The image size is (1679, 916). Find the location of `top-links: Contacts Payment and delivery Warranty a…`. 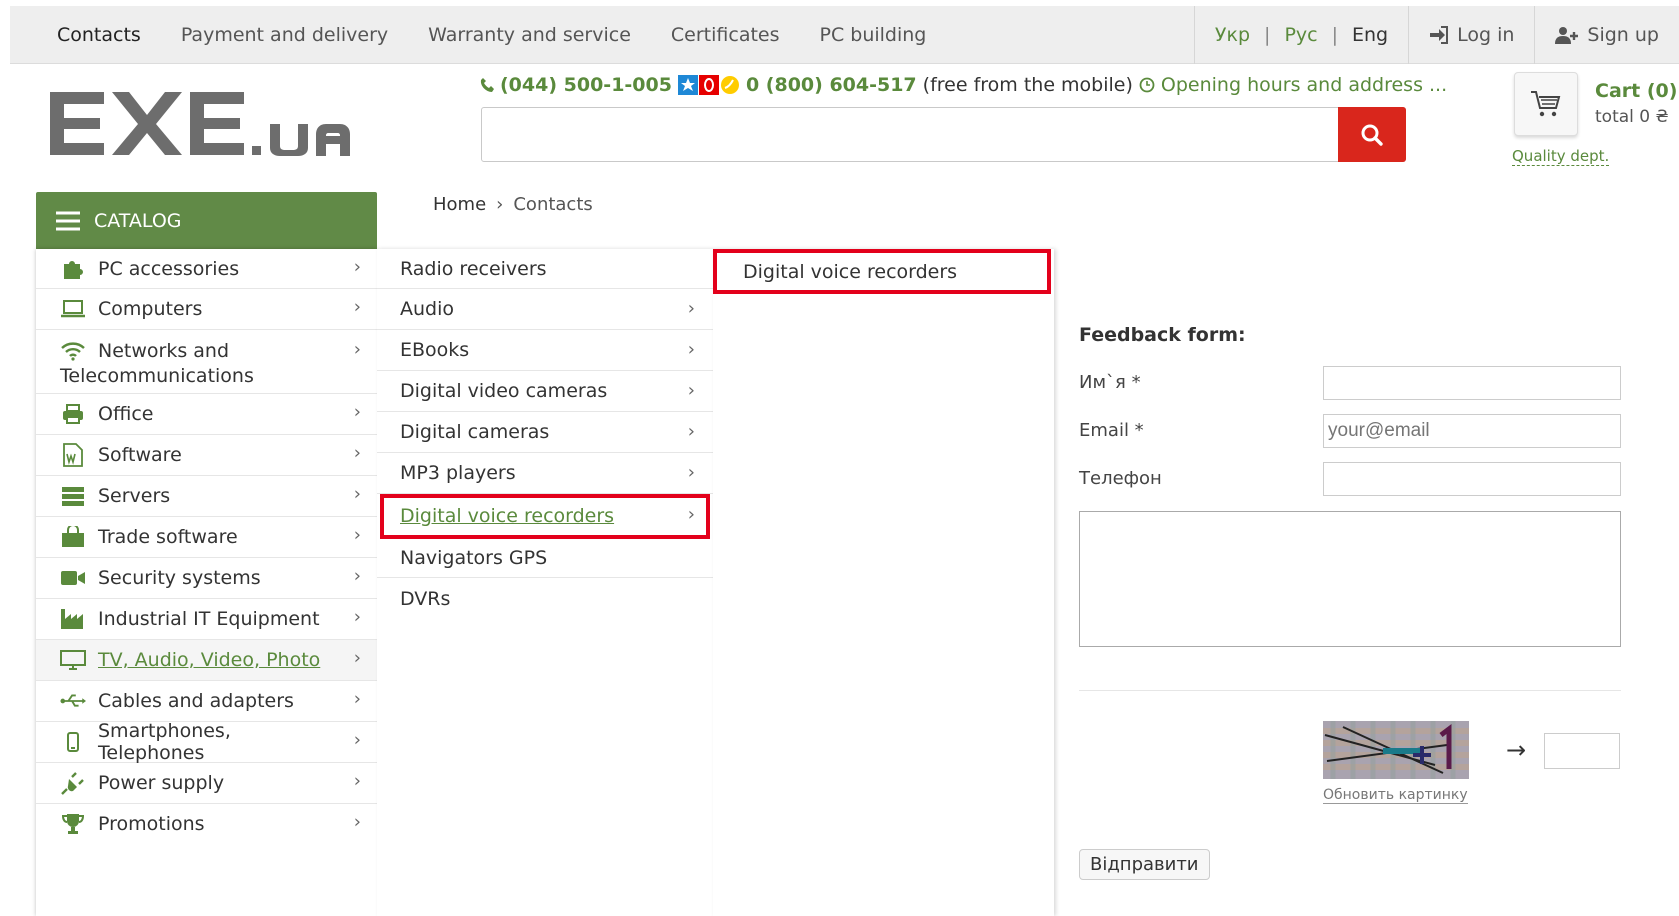

top-links: Contacts Payment and delivery Warranty a… is located at coordinates (468, 35).